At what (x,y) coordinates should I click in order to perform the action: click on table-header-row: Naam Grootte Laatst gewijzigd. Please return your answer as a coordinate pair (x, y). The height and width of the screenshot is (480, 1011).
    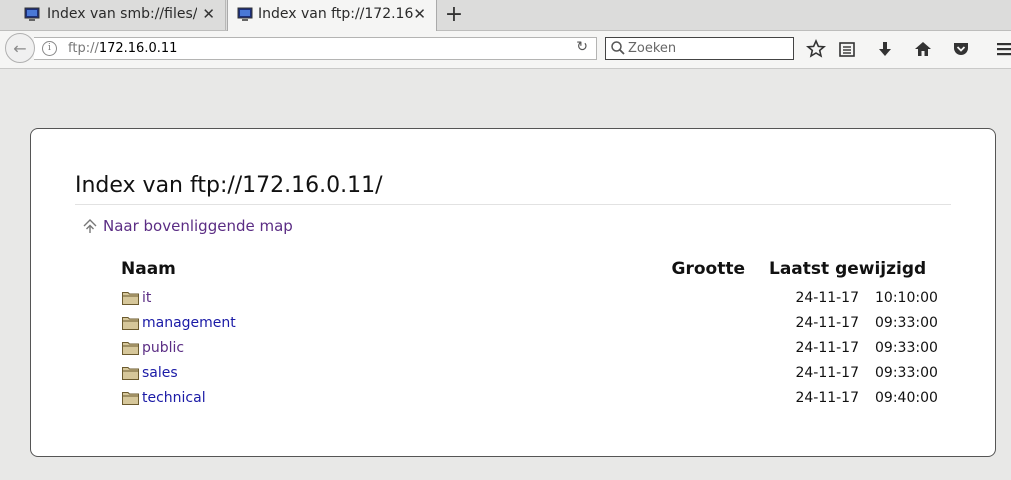
    Looking at the image, I should click on (528, 271).